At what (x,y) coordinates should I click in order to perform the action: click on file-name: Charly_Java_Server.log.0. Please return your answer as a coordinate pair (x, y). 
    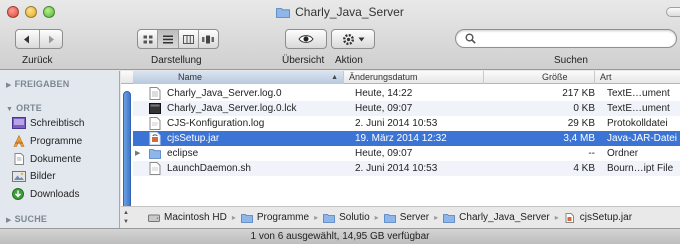
    Looking at the image, I should click on (224, 93).